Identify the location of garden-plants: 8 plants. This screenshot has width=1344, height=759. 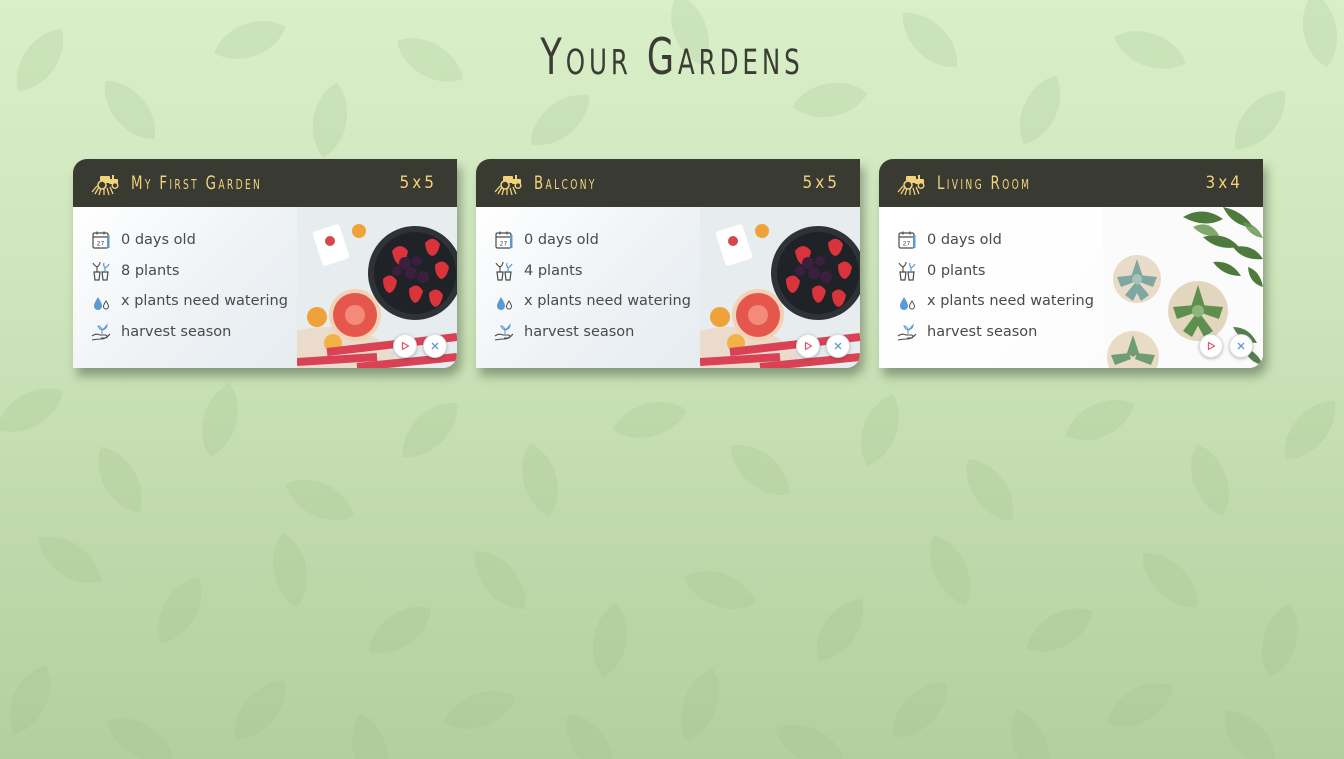
(150, 270).